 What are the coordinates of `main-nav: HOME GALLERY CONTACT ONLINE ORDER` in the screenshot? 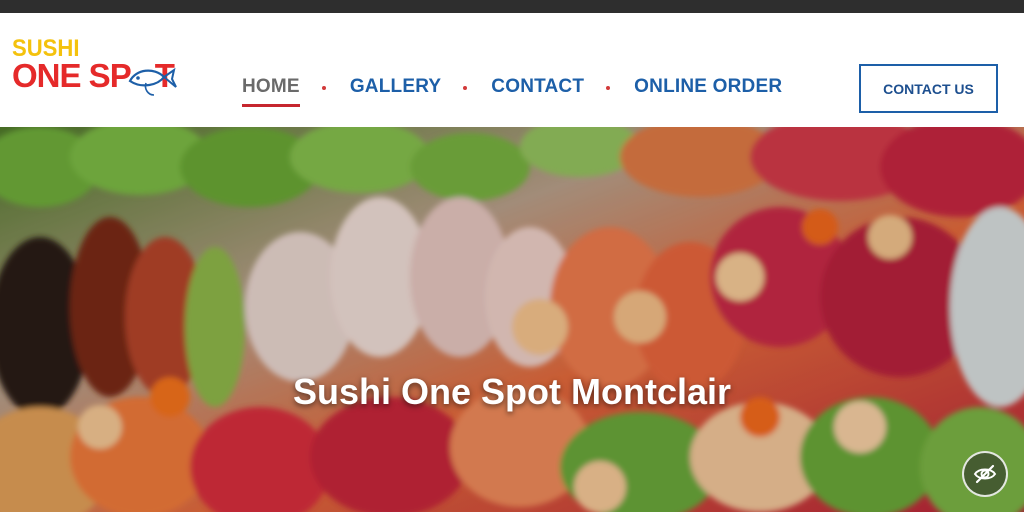 It's located at (512, 88).